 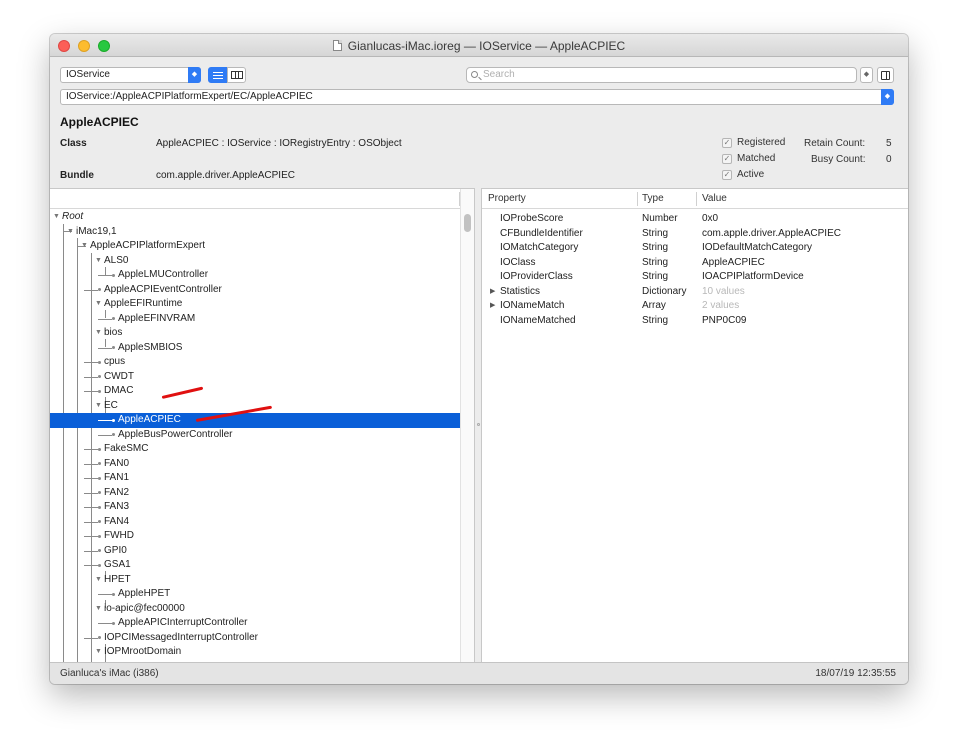 What do you see at coordinates (126, 448) in the screenshot?
I see `tree-row-label: FakeSMC` at bounding box center [126, 448].